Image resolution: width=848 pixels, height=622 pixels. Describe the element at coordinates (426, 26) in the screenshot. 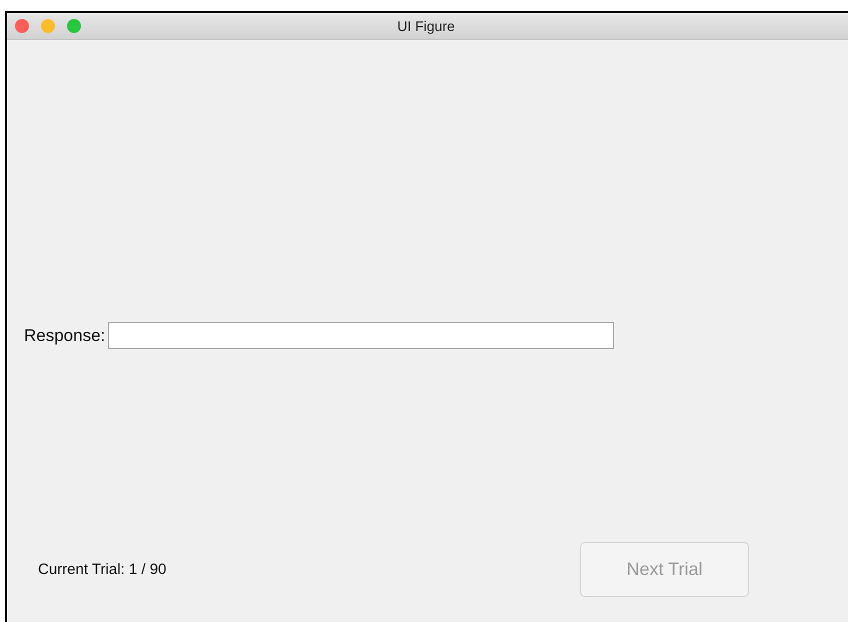

I see `window-title: UI Figure` at that location.